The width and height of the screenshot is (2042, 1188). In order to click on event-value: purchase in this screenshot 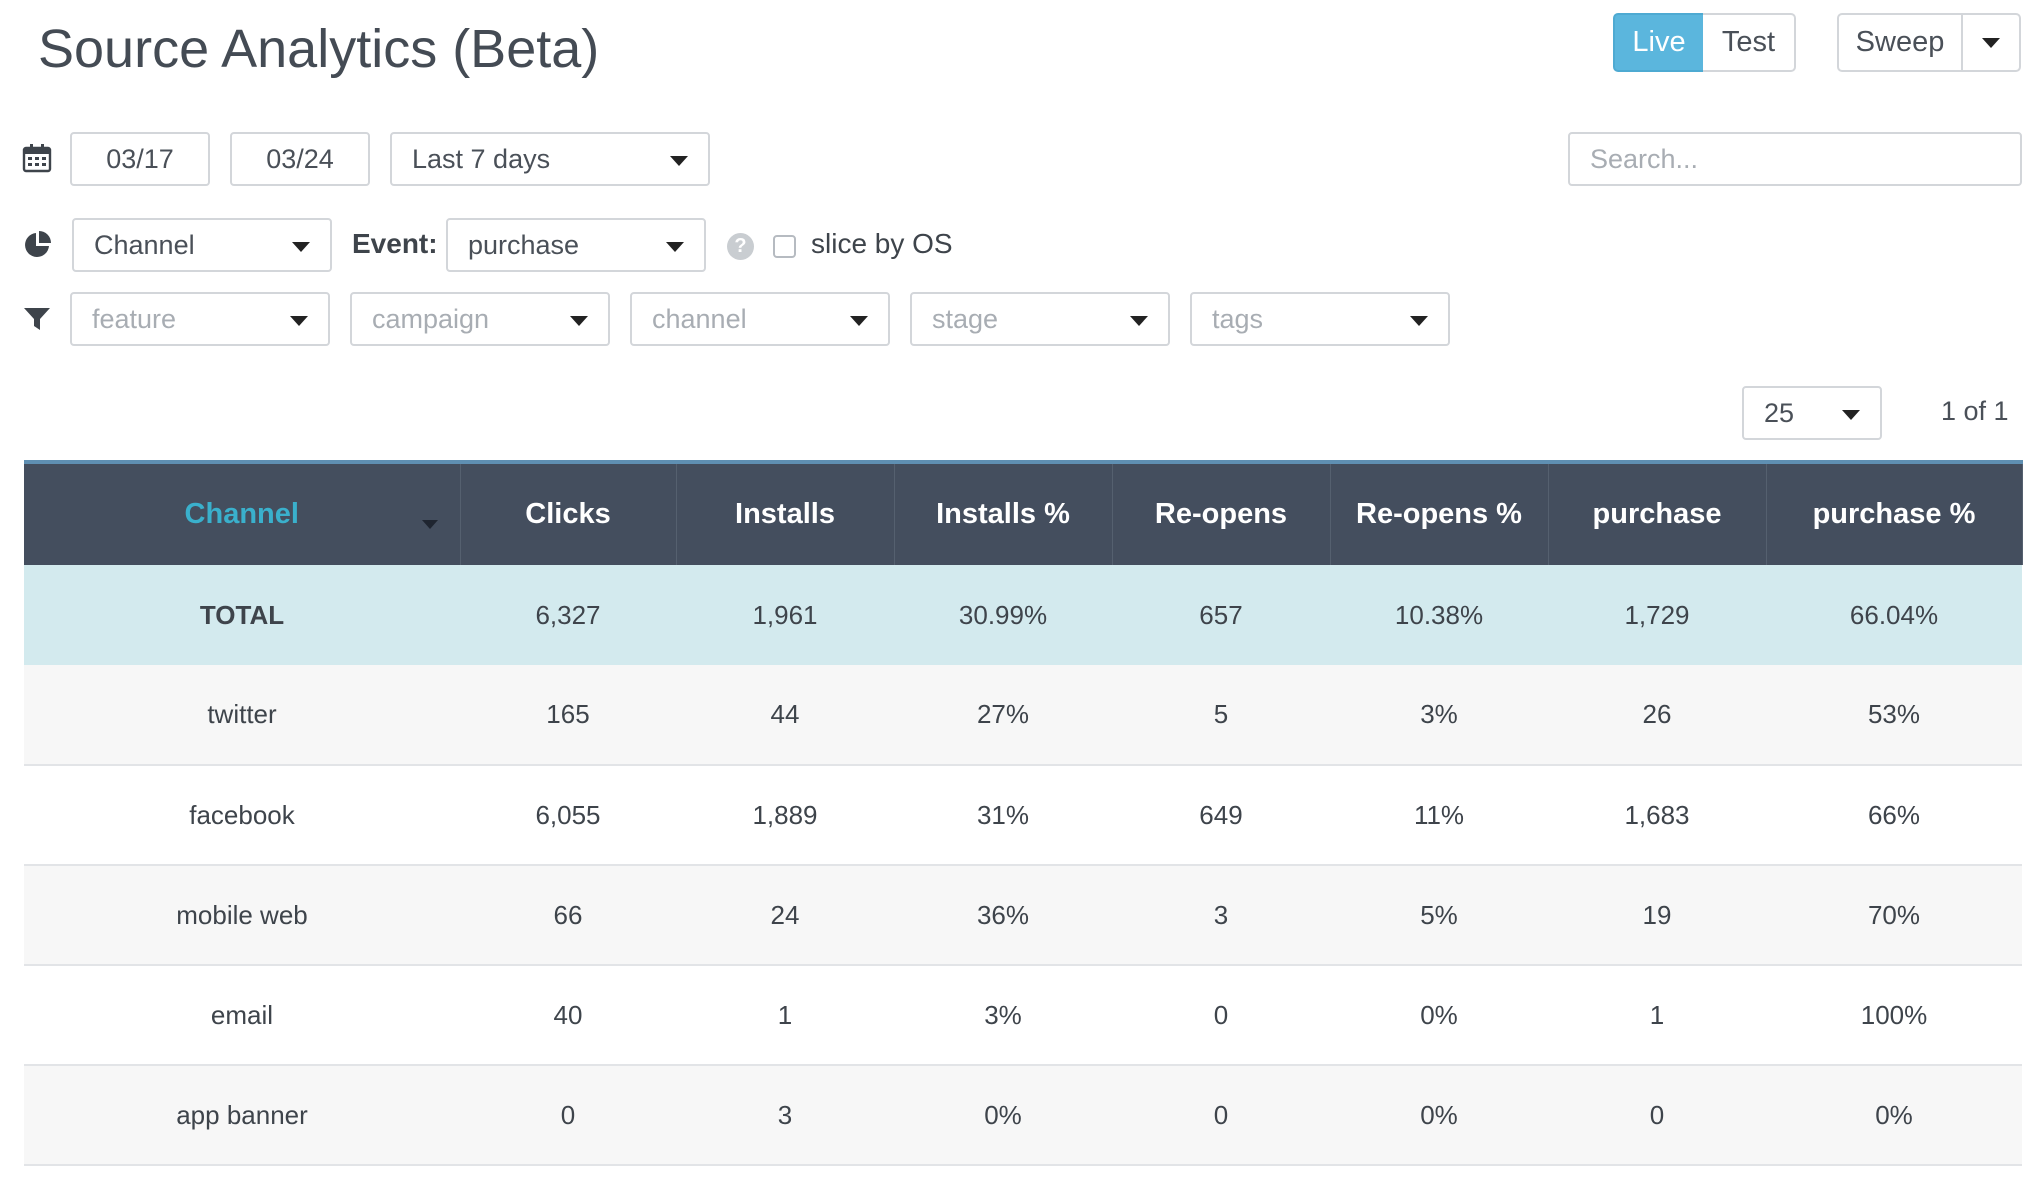, I will do `click(524, 244)`.